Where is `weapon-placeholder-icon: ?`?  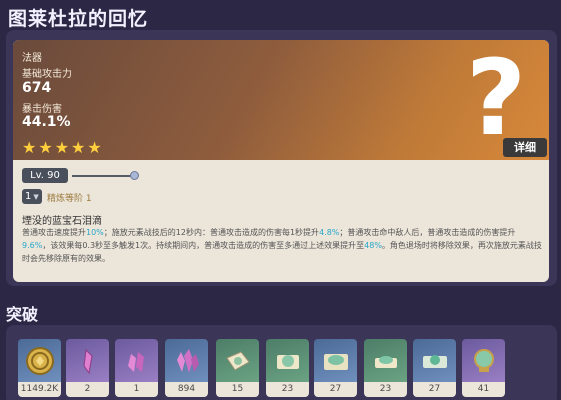
weapon-placeholder-icon: ? is located at coordinates (496, 99).